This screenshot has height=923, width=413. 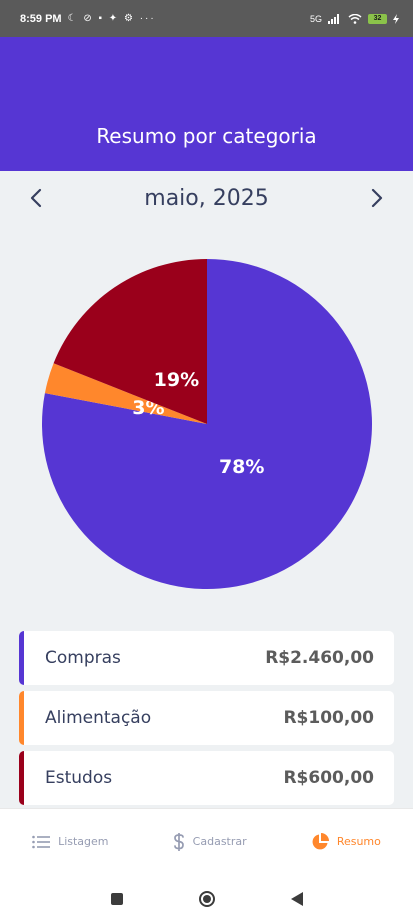 What do you see at coordinates (219, 841) in the screenshot?
I see `tab-label: Cadastrar` at bounding box center [219, 841].